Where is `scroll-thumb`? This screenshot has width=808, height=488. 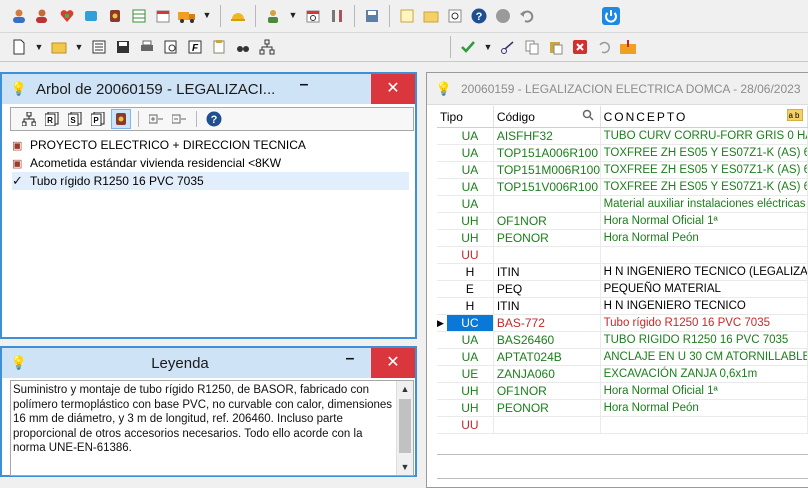
scroll-thumb is located at coordinates (405, 426).